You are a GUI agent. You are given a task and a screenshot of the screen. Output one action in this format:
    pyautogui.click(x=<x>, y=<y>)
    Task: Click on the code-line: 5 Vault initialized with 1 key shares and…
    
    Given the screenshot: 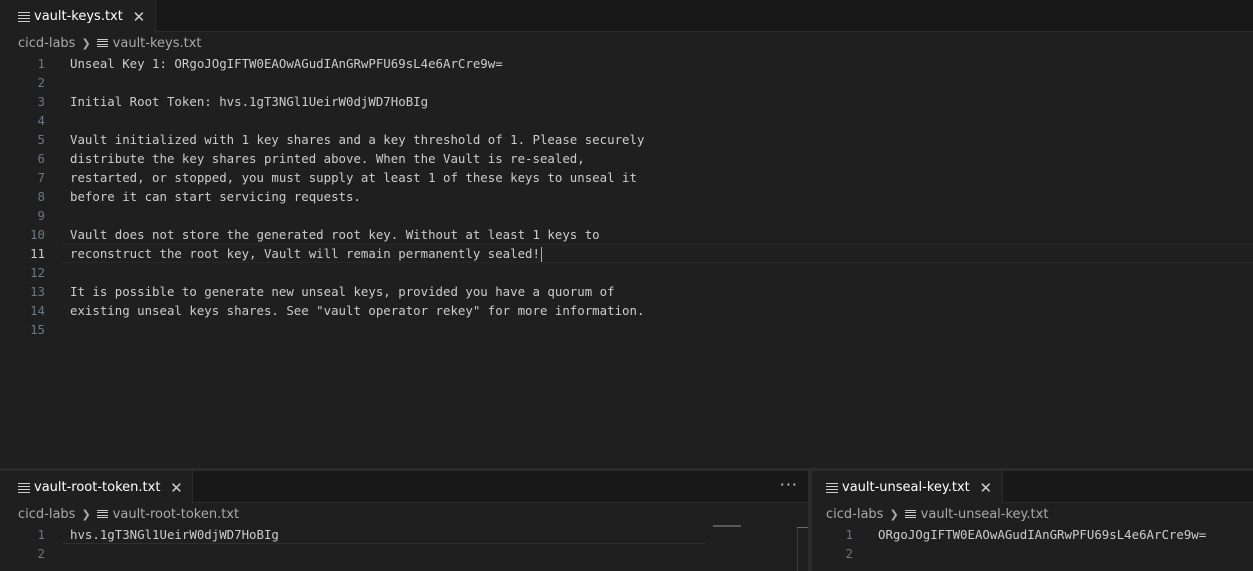 What is the action you would take?
    pyautogui.click(x=626, y=139)
    